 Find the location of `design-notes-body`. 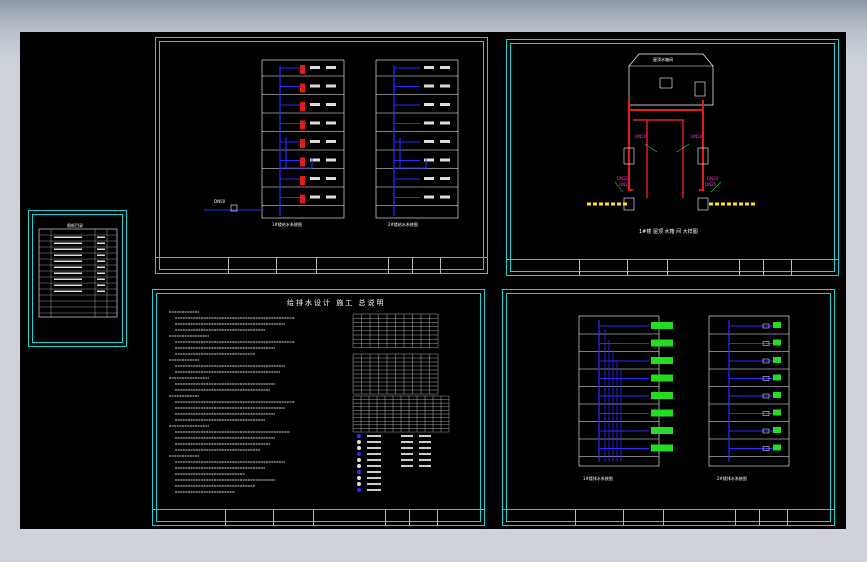

design-notes-body is located at coordinates (309, 402).